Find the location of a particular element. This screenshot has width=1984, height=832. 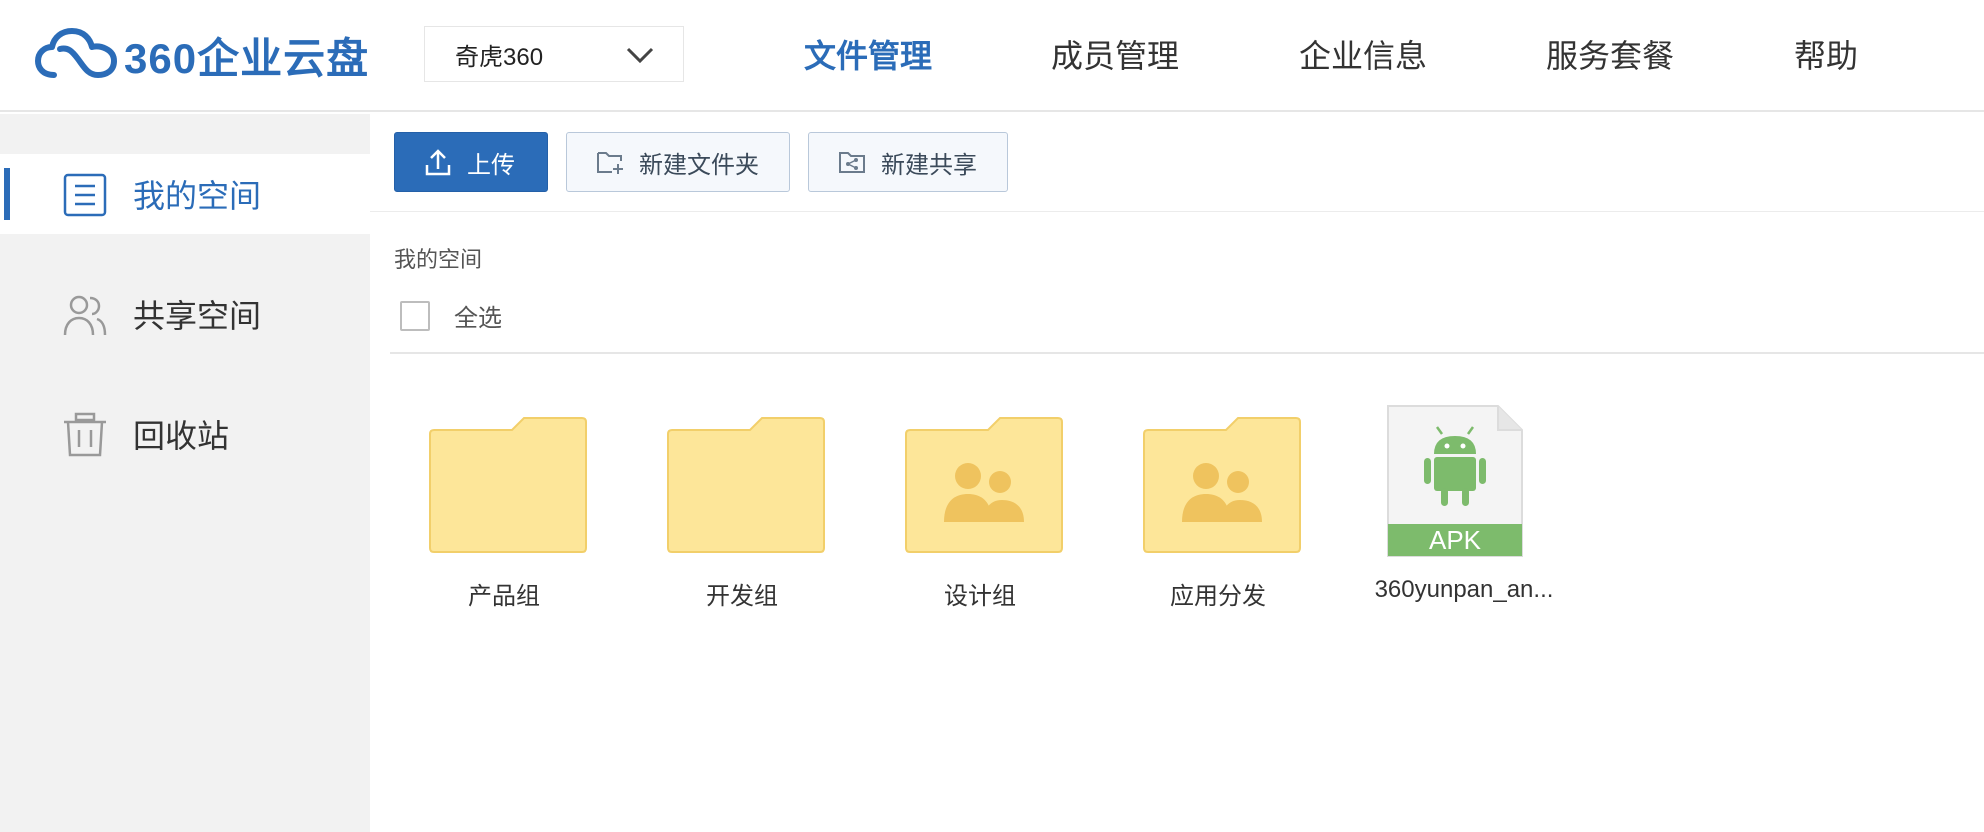

upload-icon is located at coordinates (438, 162).